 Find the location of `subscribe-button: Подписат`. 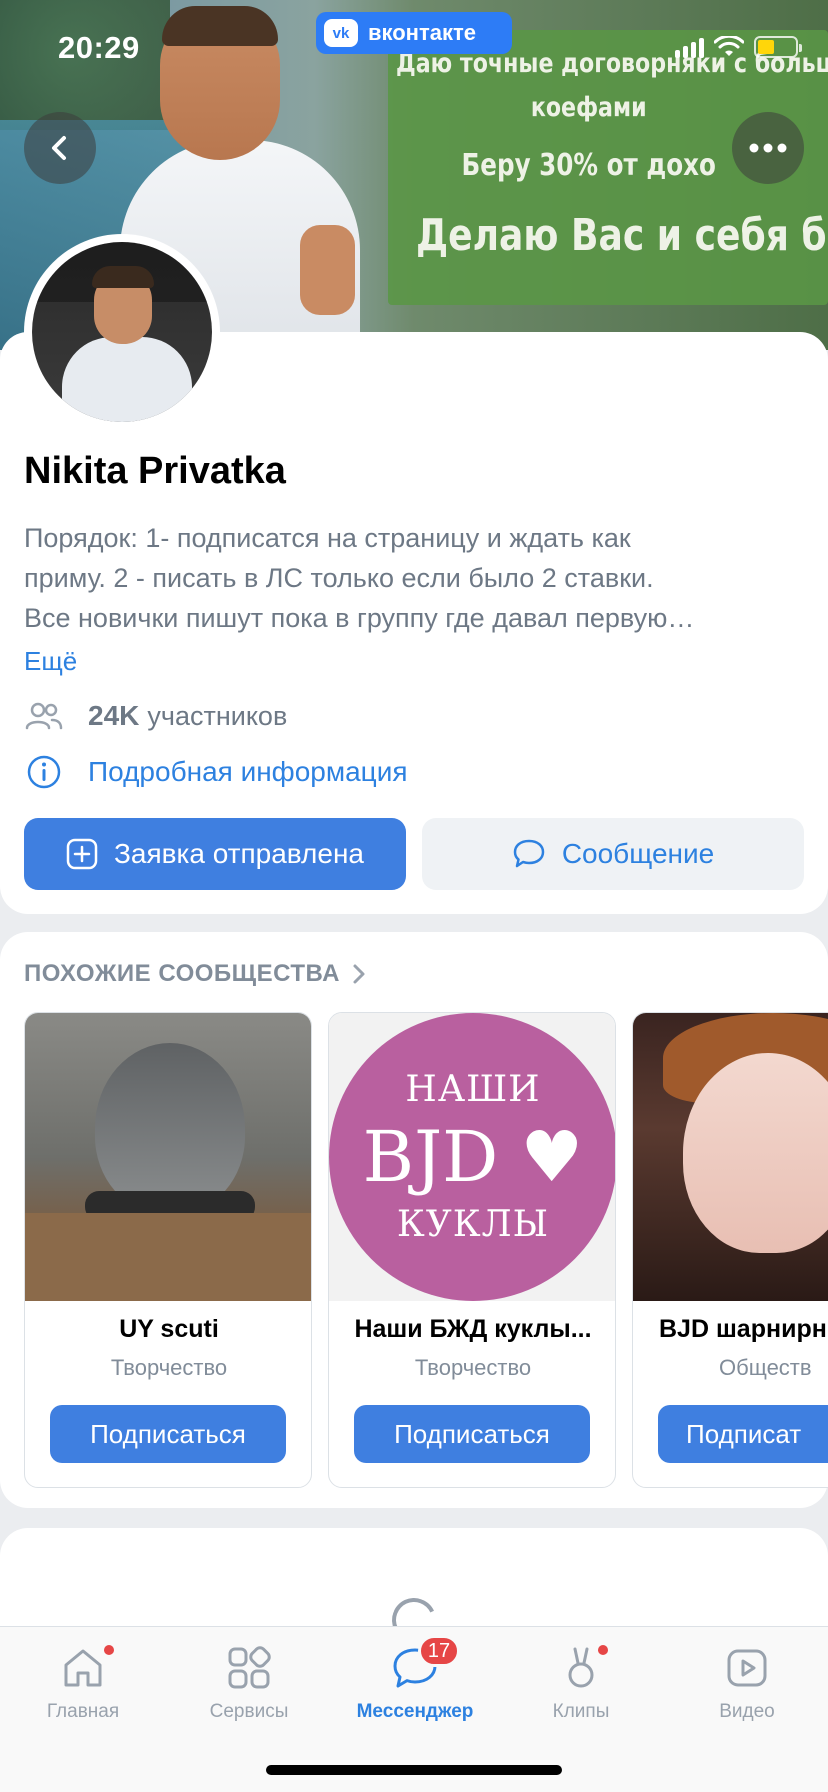

subscribe-button: Подписат is located at coordinates (743, 1434).